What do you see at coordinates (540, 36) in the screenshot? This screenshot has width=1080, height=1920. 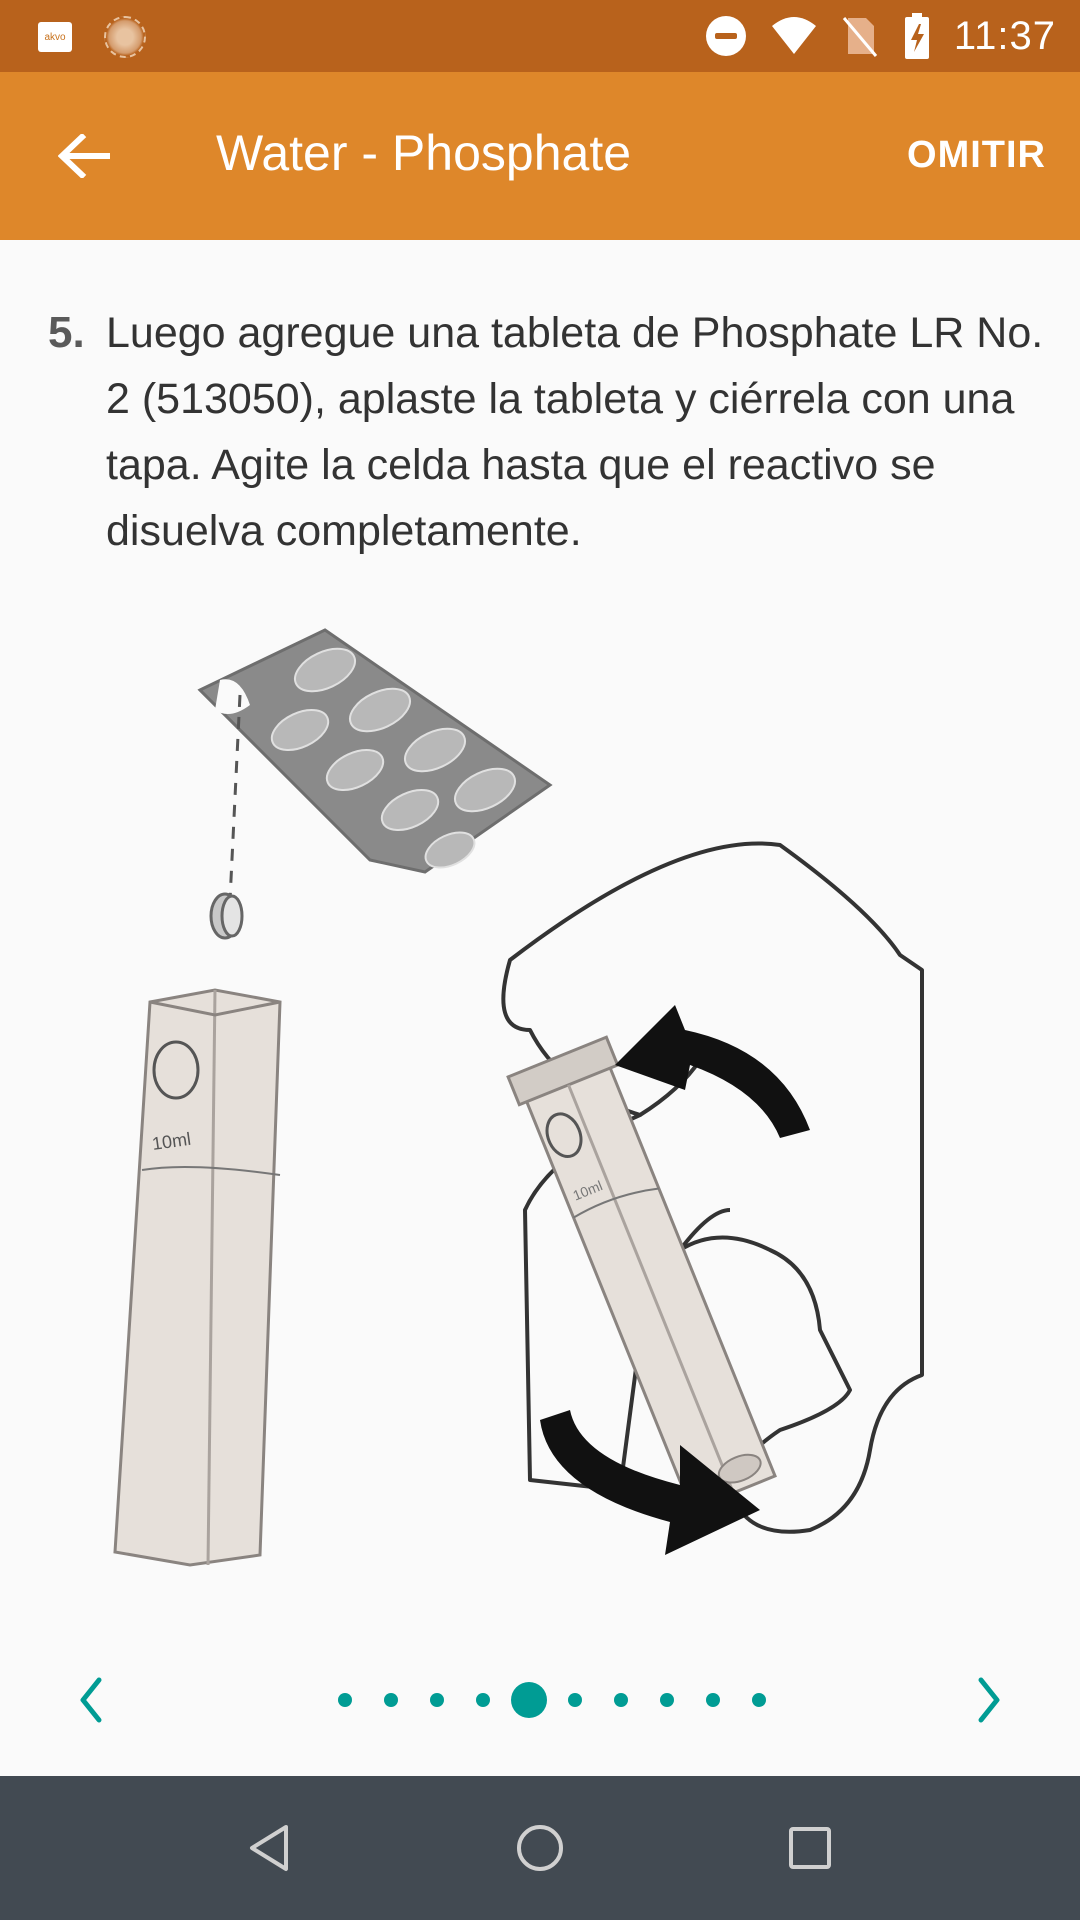 I see `status-bar: akvo 11:37` at bounding box center [540, 36].